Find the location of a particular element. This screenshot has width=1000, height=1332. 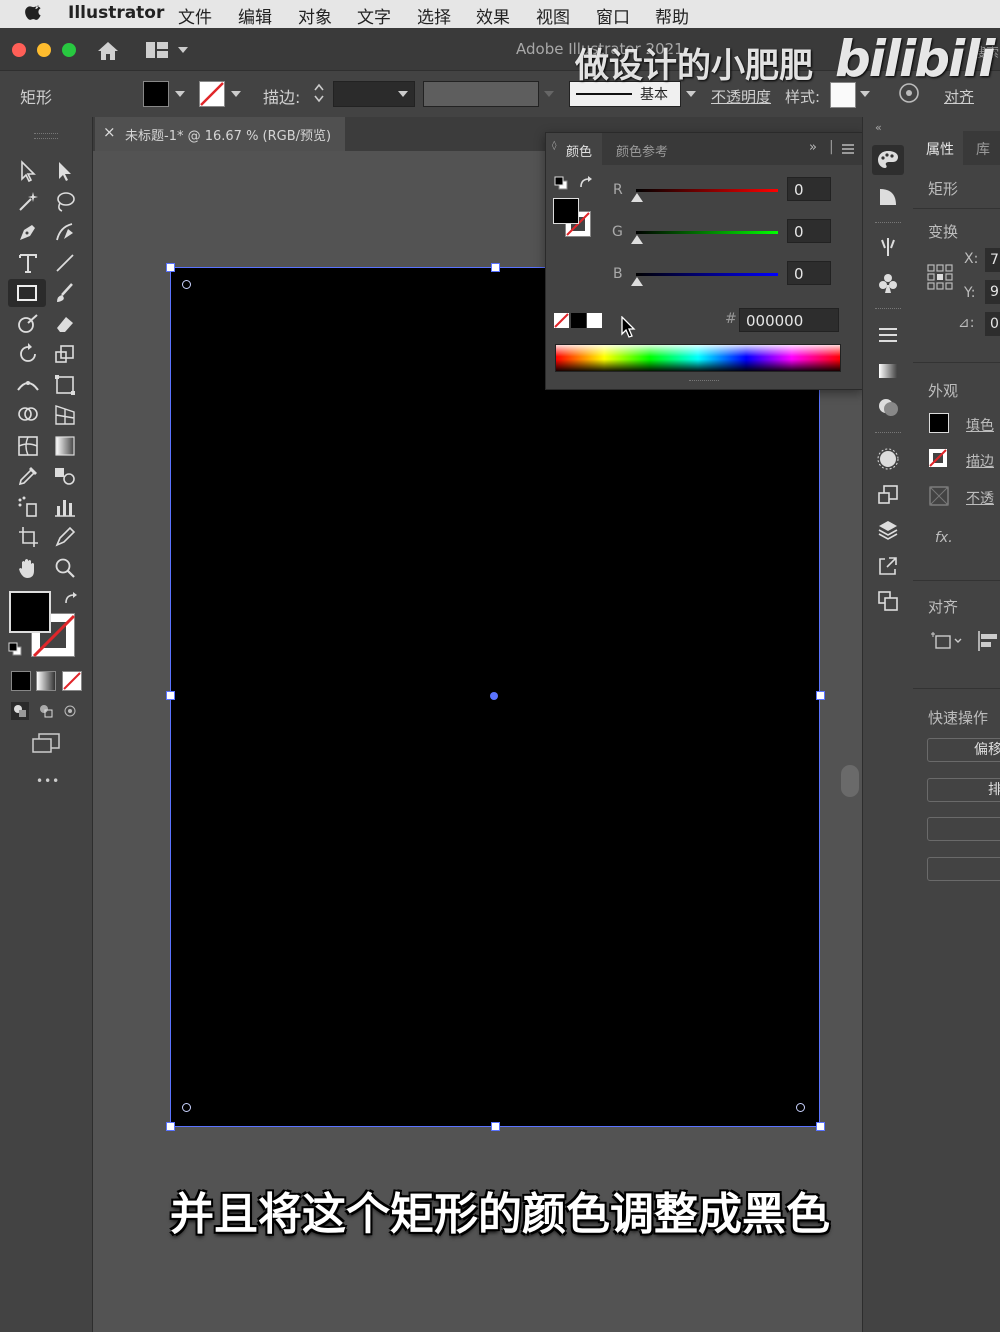

toolbar-grip is located at coordinates (46, 136).